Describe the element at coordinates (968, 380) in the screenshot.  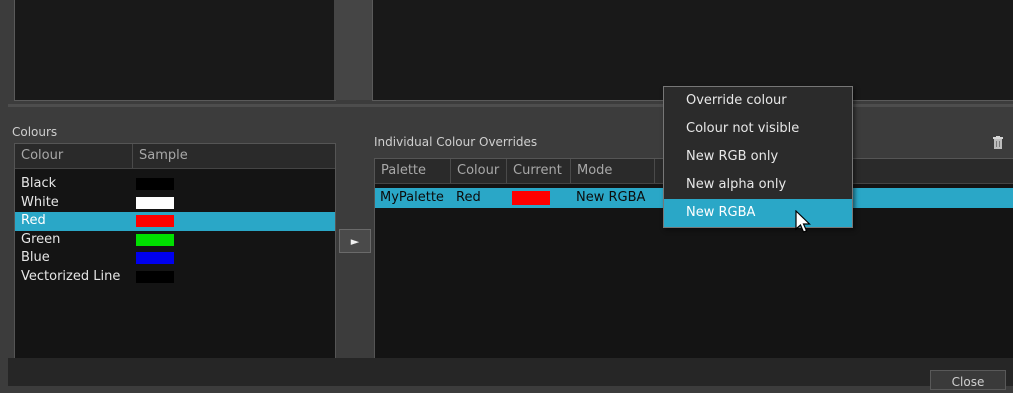
I see `close-button: Close` at that location.